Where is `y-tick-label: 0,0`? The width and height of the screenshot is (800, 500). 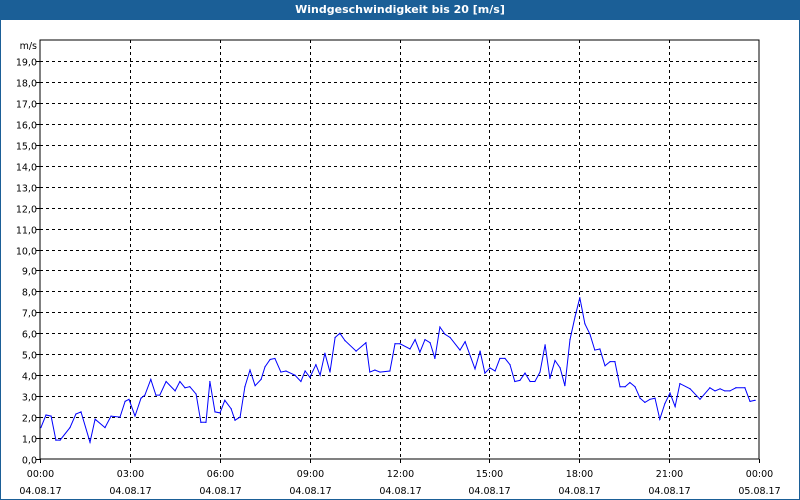 y-tick-label: 0,0 is located at coordinates (29, 461).